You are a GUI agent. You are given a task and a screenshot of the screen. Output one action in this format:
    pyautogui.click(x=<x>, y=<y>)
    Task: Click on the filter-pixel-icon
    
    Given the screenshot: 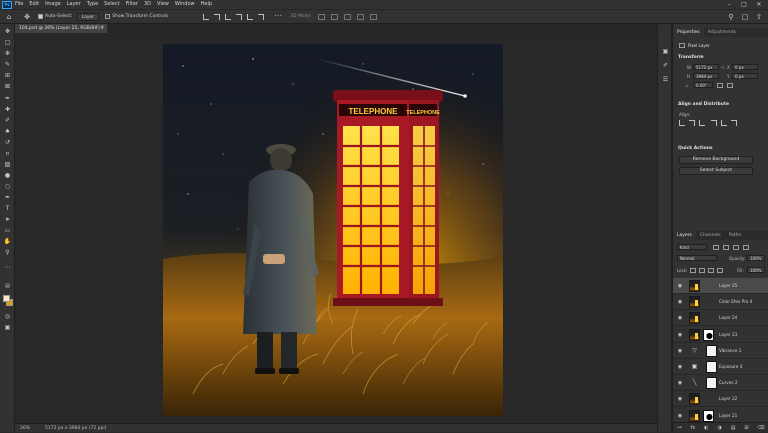 What is the action you would take?
    pyautogui.click(x=716, y=247)
    